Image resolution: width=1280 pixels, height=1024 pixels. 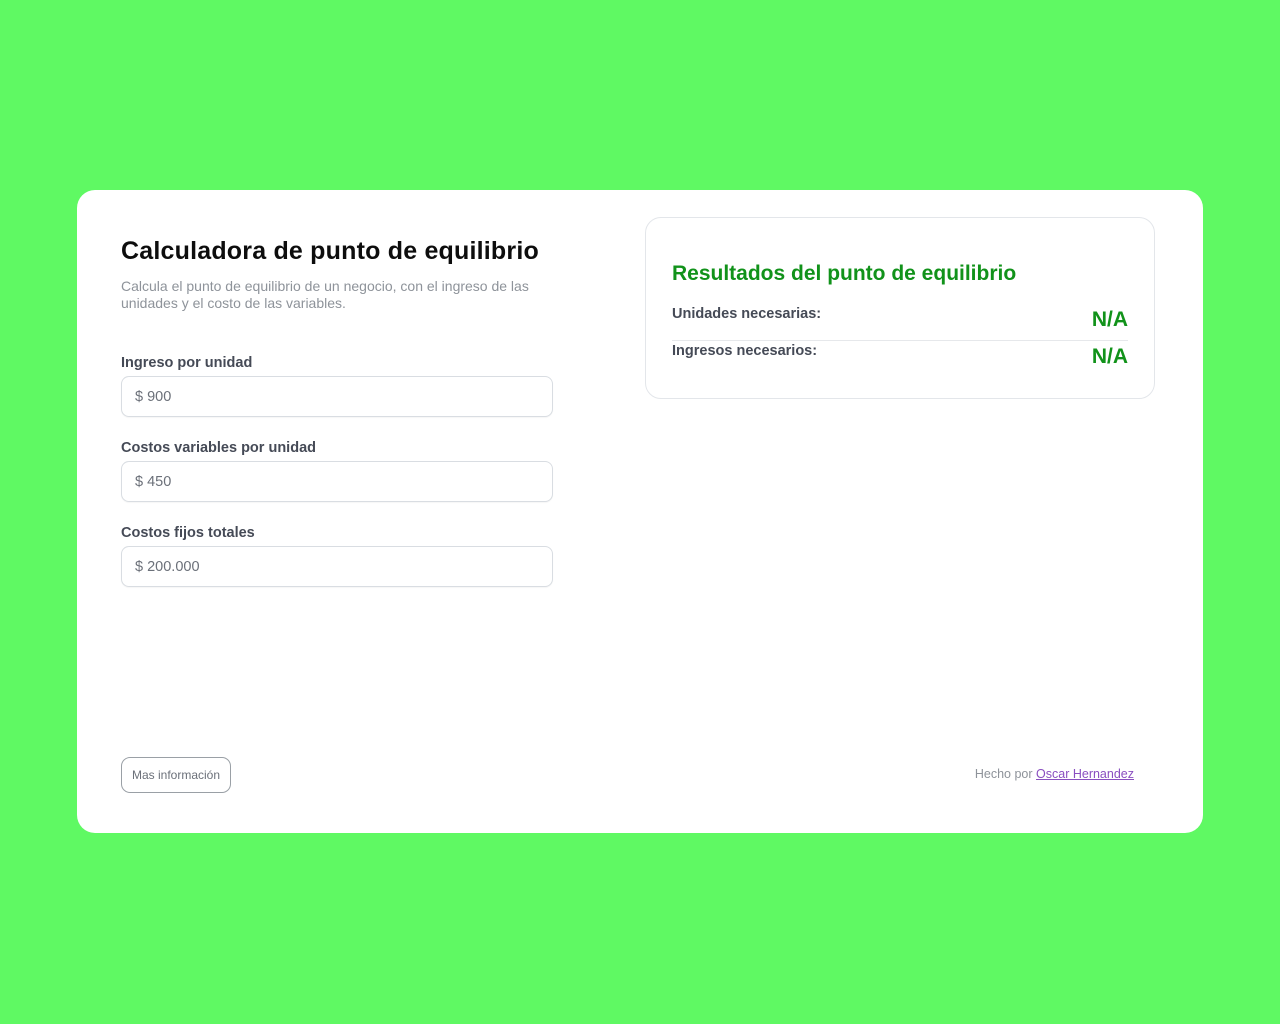 I want to click on results-title: Resultados del punto de equilibrio, so click(x=844, y=273).